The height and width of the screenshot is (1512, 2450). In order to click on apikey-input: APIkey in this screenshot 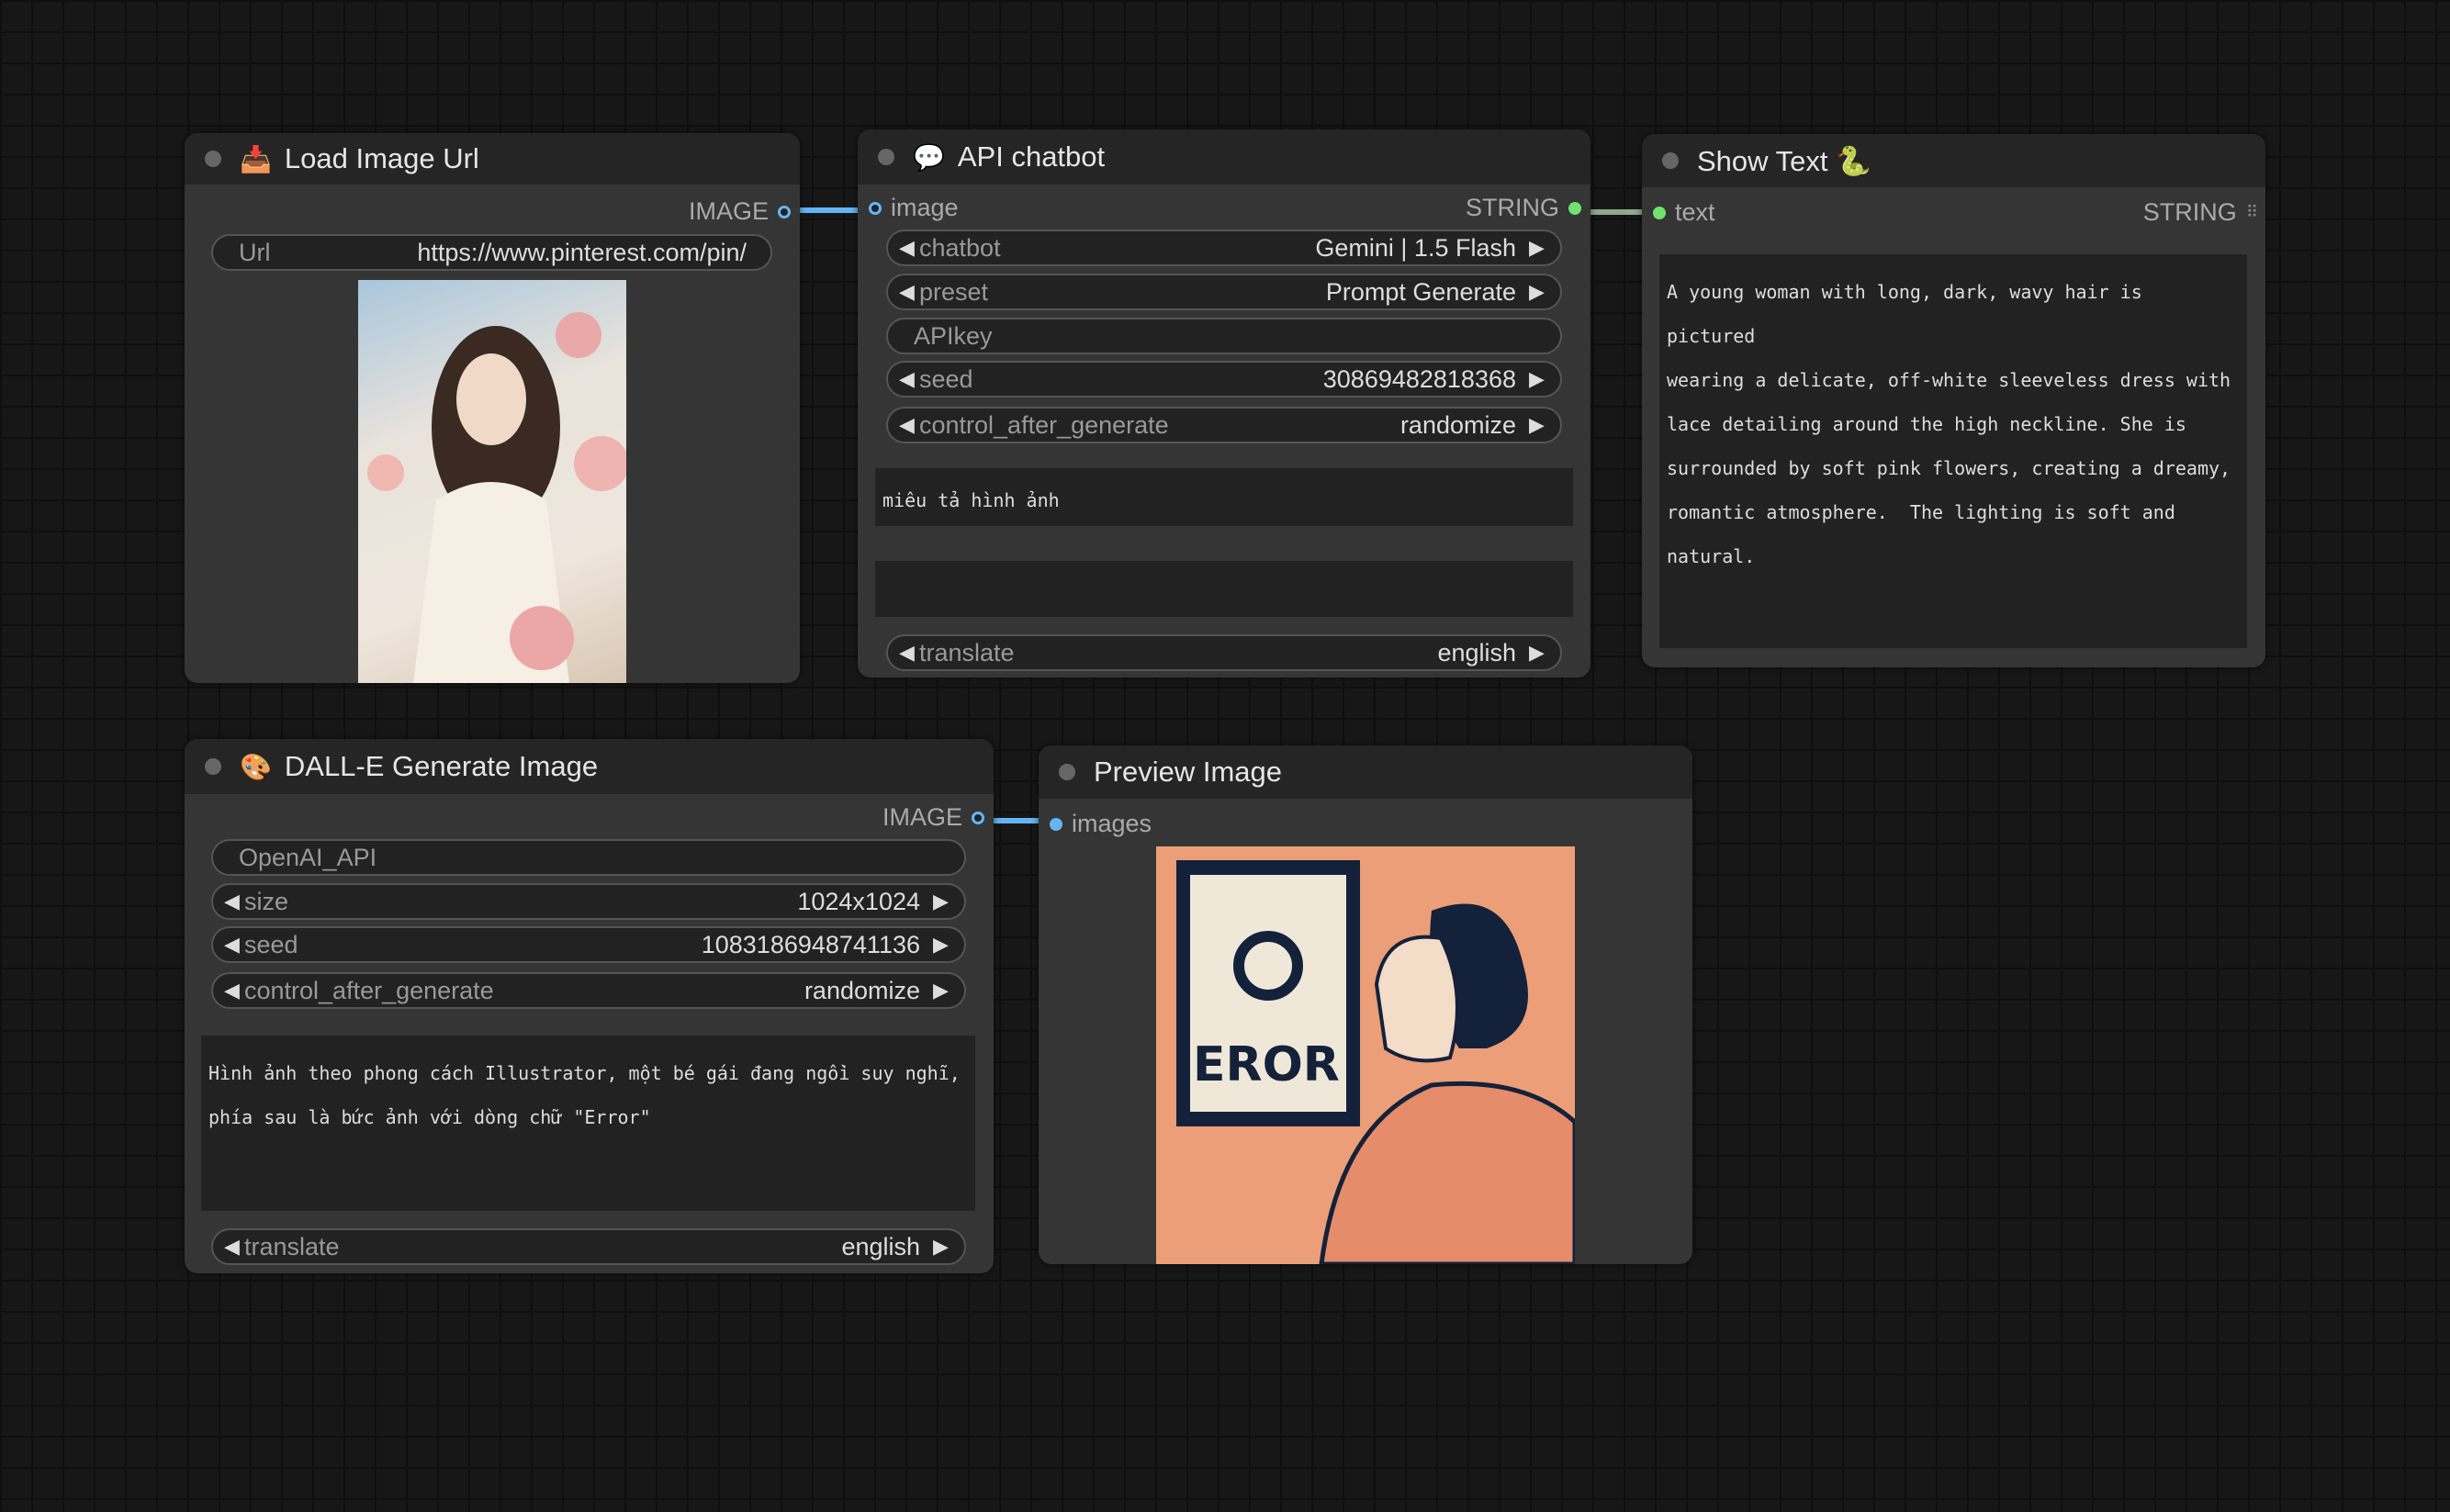, I will do `click(1224, 336)`.